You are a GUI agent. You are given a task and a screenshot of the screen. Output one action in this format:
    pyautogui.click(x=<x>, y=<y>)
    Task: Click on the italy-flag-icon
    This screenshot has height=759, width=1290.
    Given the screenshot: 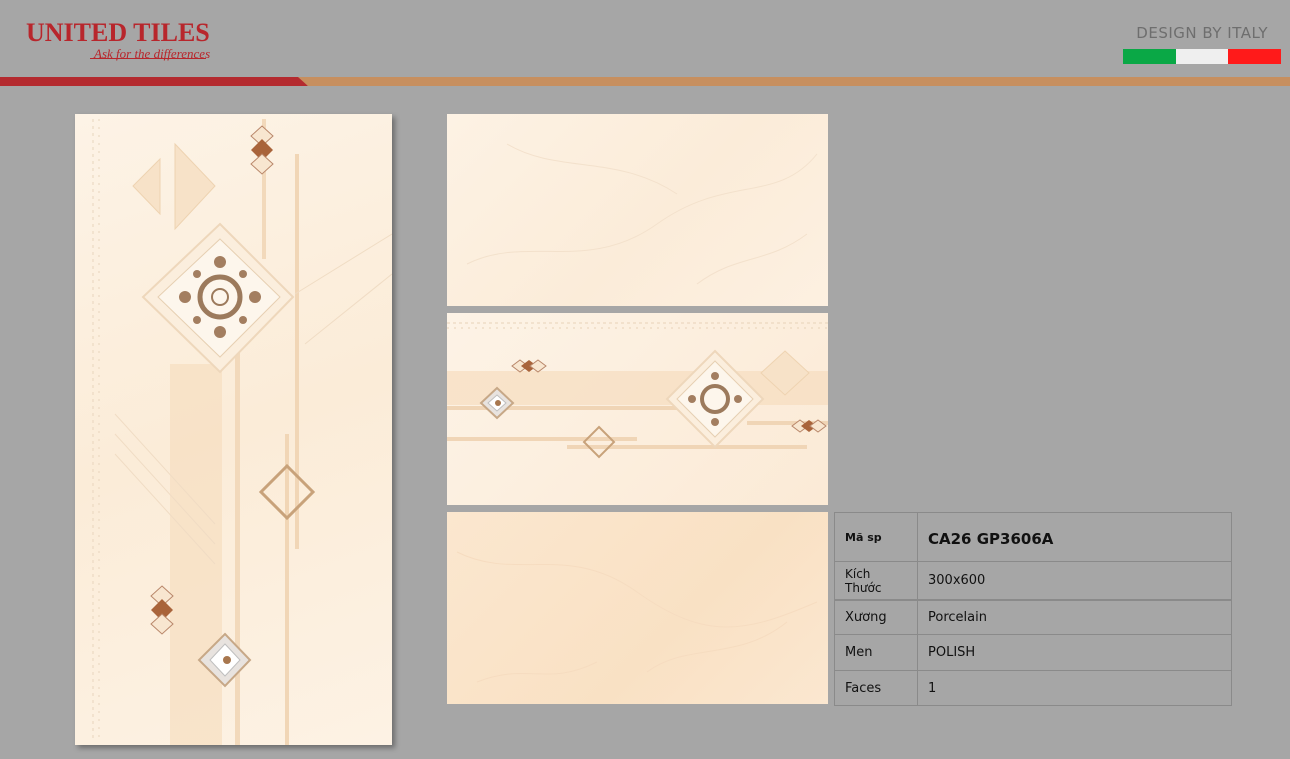 What is the action you would take?
    pyautogui.click(x=1202, y=56)
    